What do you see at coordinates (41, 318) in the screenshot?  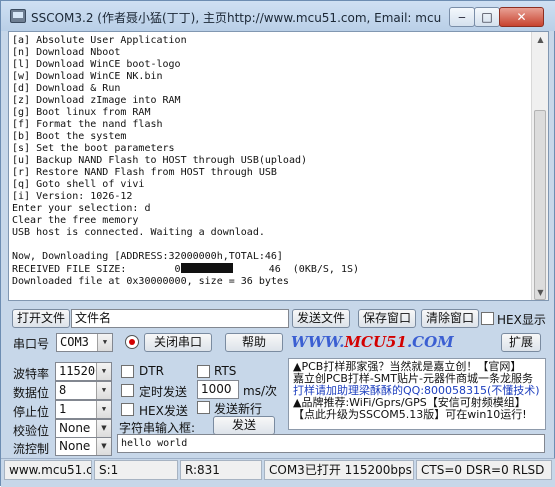 I see `open-file-button: 打开文件` at bounding box center [41, 318].